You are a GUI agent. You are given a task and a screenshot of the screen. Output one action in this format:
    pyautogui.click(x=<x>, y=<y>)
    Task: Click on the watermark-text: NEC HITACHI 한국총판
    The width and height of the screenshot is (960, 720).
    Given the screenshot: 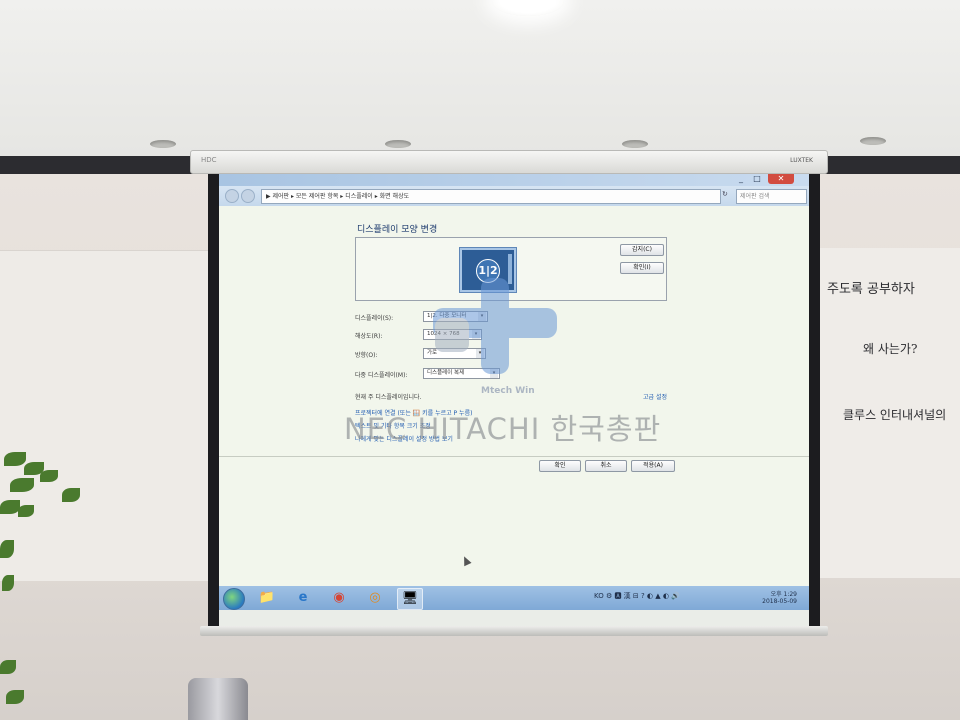 What is the action you would take?
    pyautogui.click(x=503, y=429)
    